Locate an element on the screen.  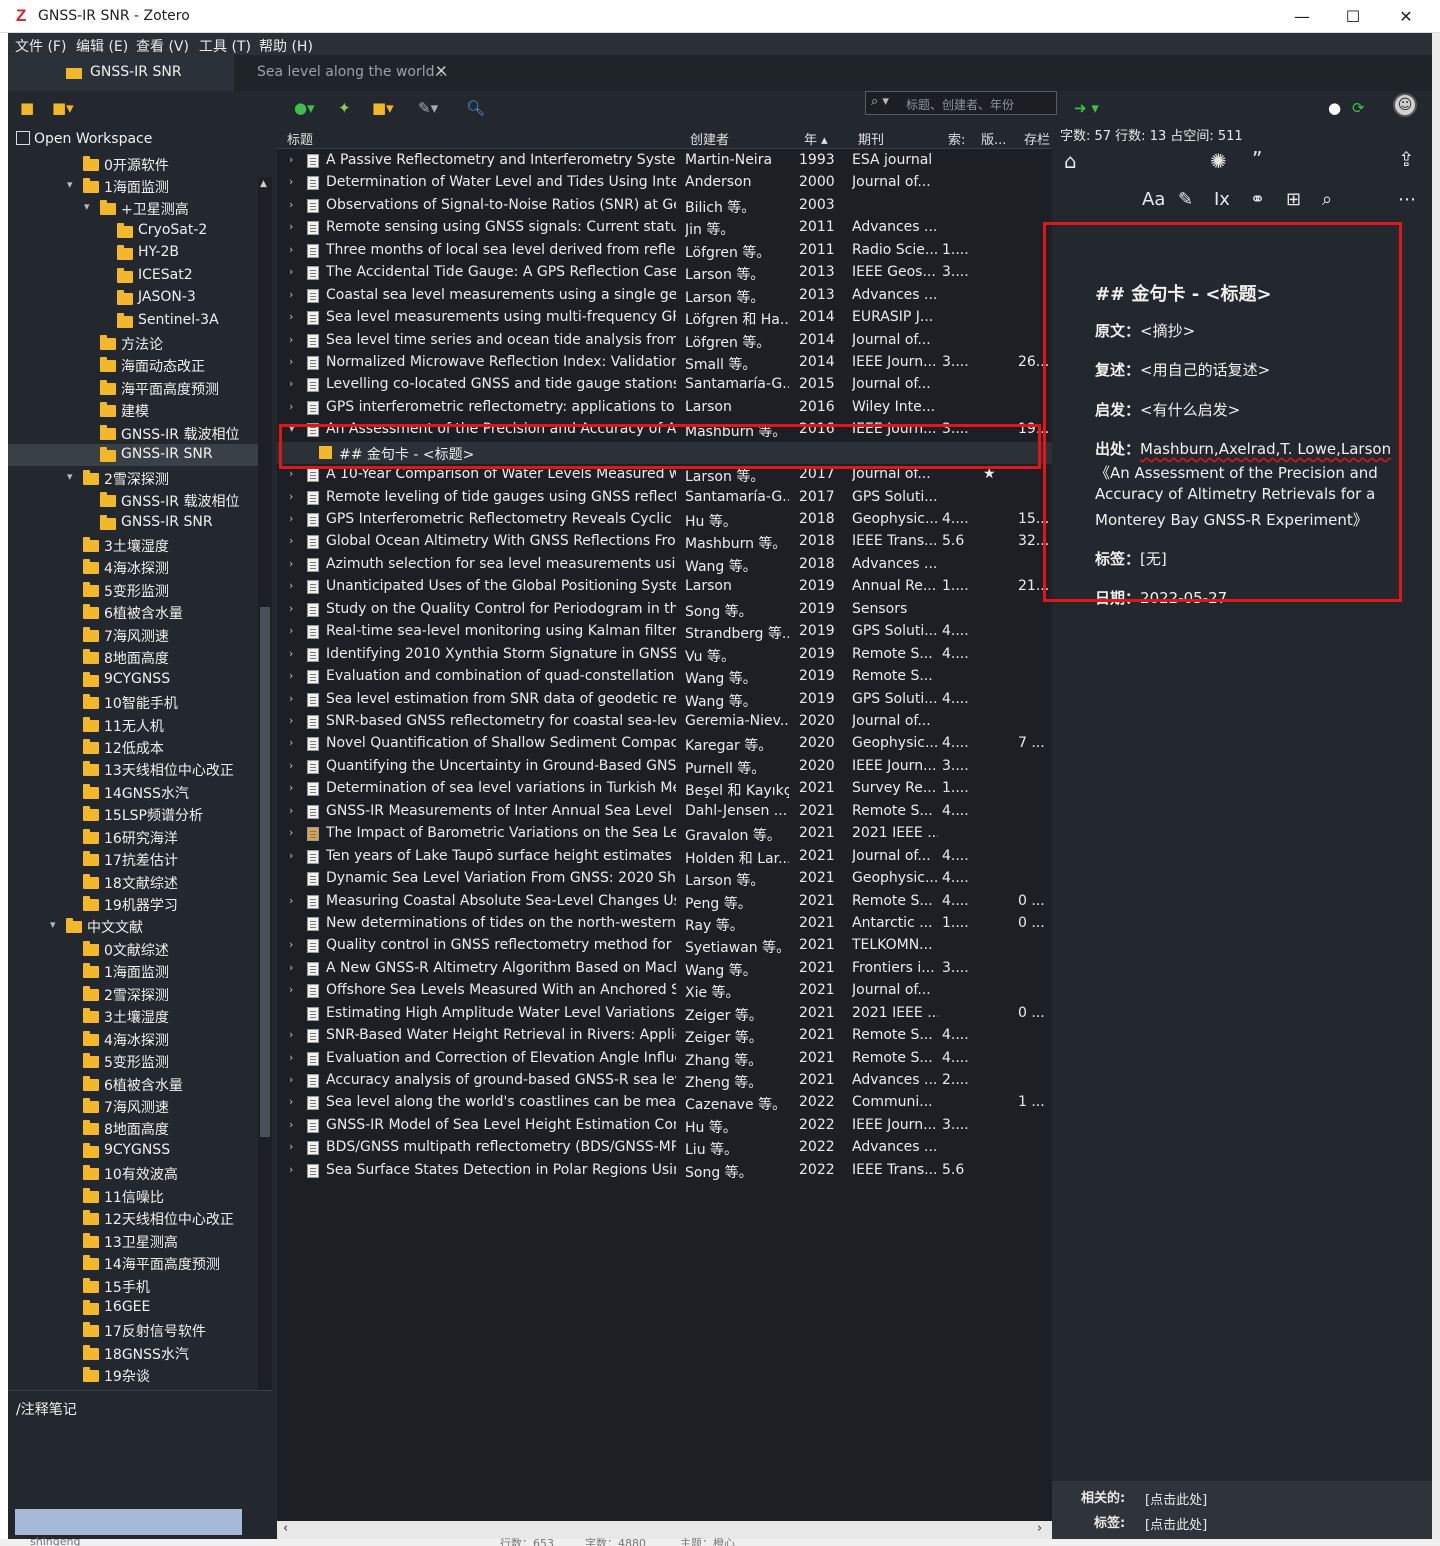
link-icon: ⚭ is located at coordinates (1257, 199).